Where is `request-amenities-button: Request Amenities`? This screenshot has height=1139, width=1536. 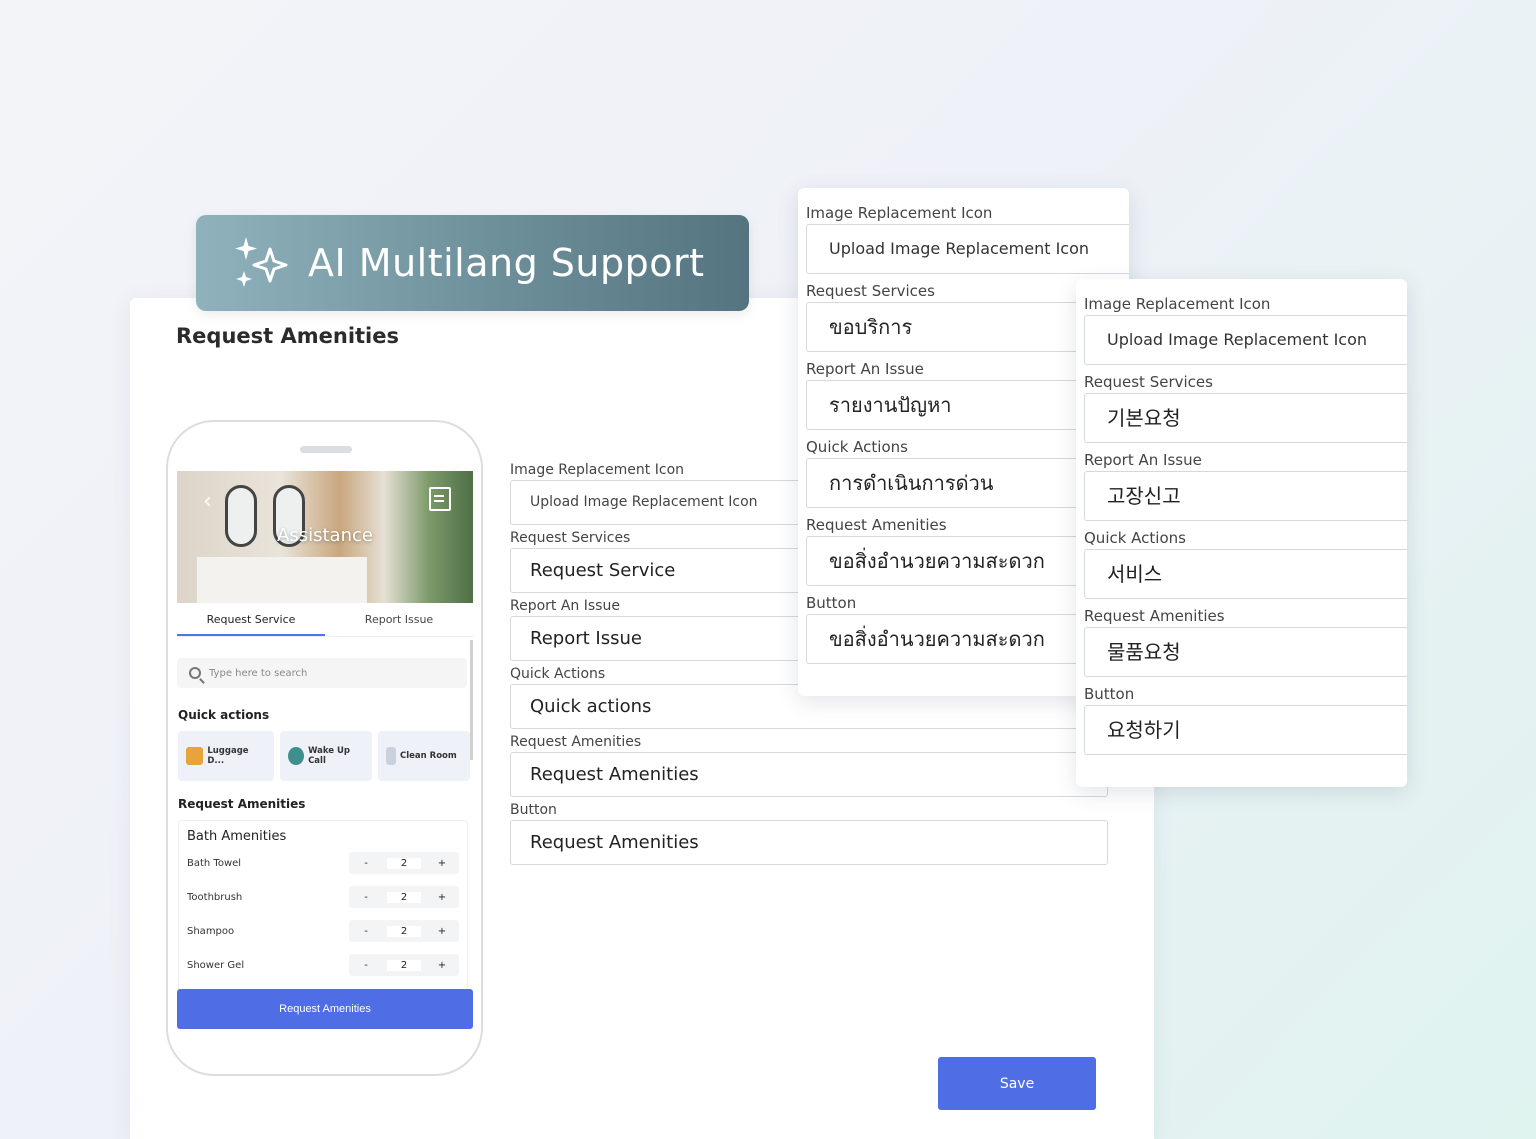 request-amenities-button: Request Amenities is located at coordinates (325, 1009).